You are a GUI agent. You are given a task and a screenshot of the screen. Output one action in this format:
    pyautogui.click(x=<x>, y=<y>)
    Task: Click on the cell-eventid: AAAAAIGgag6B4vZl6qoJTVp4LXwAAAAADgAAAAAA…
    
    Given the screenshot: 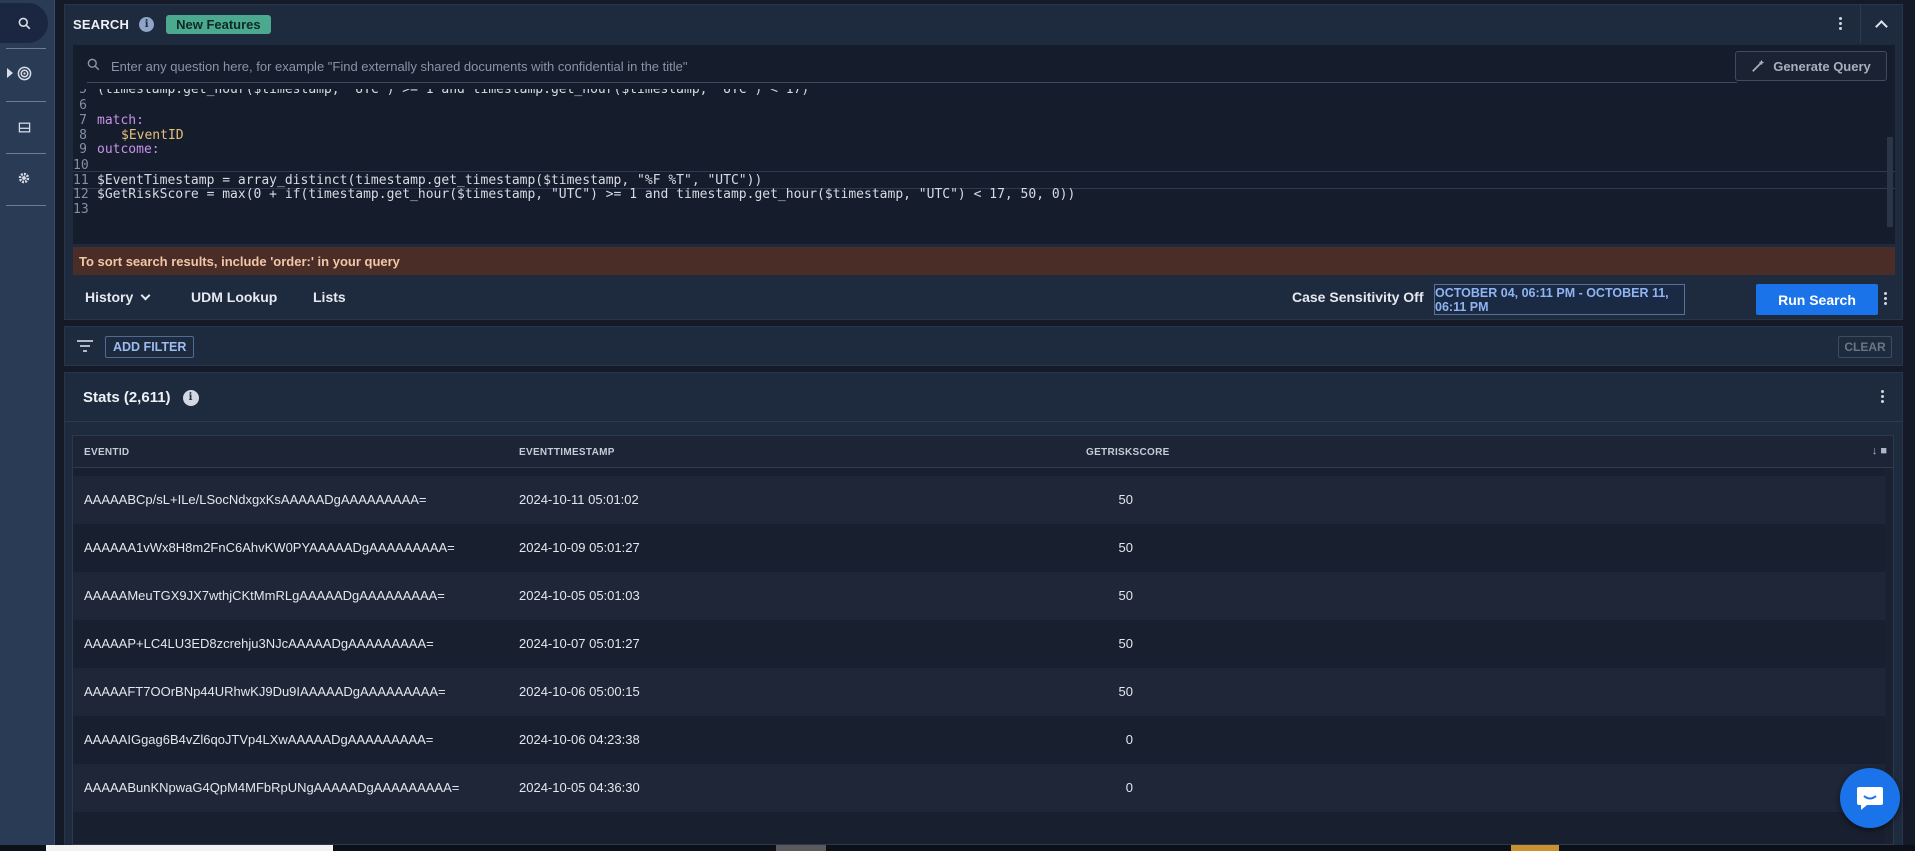 What is the action you would take?
    pyautogui.click(x=259, y=739)
    